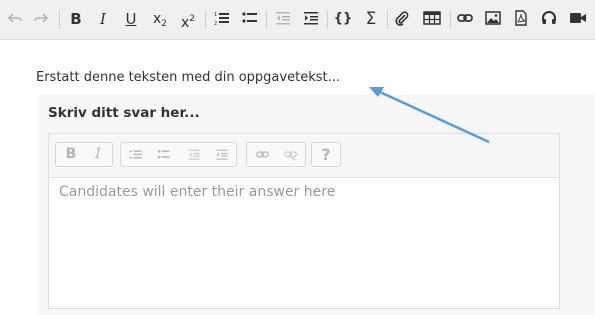  I want to click on svg-text: 1, so click(215, 15).